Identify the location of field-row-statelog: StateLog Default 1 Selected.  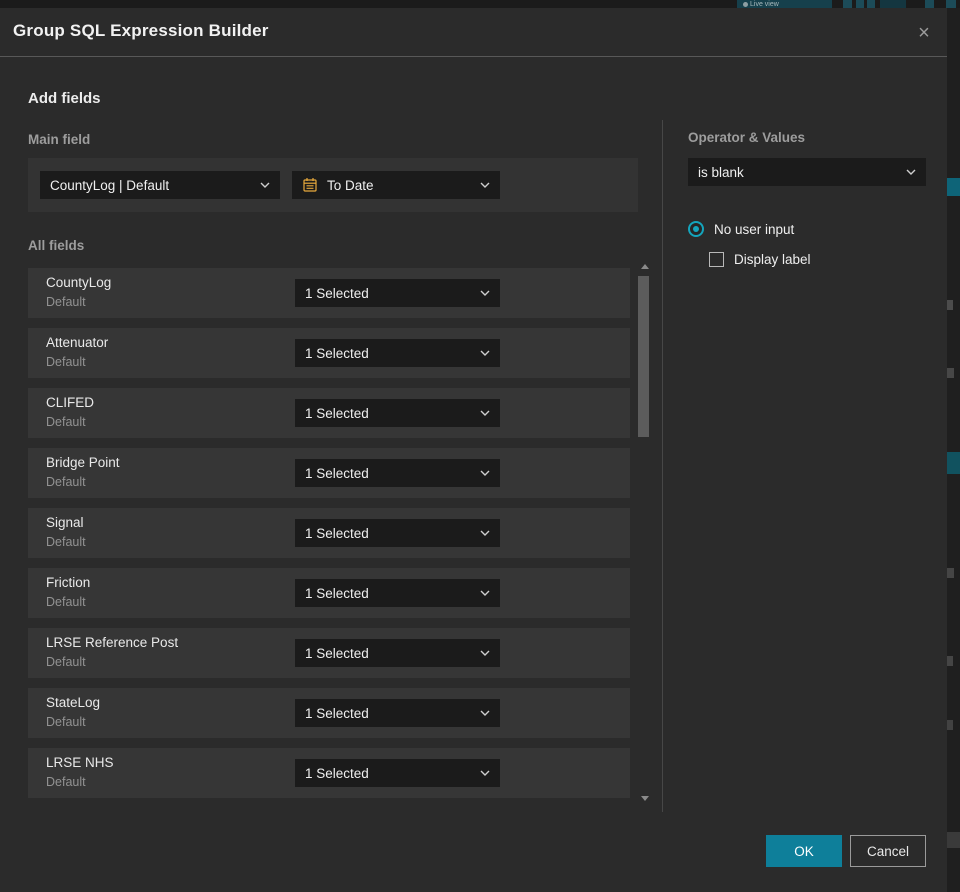
(329, 713).